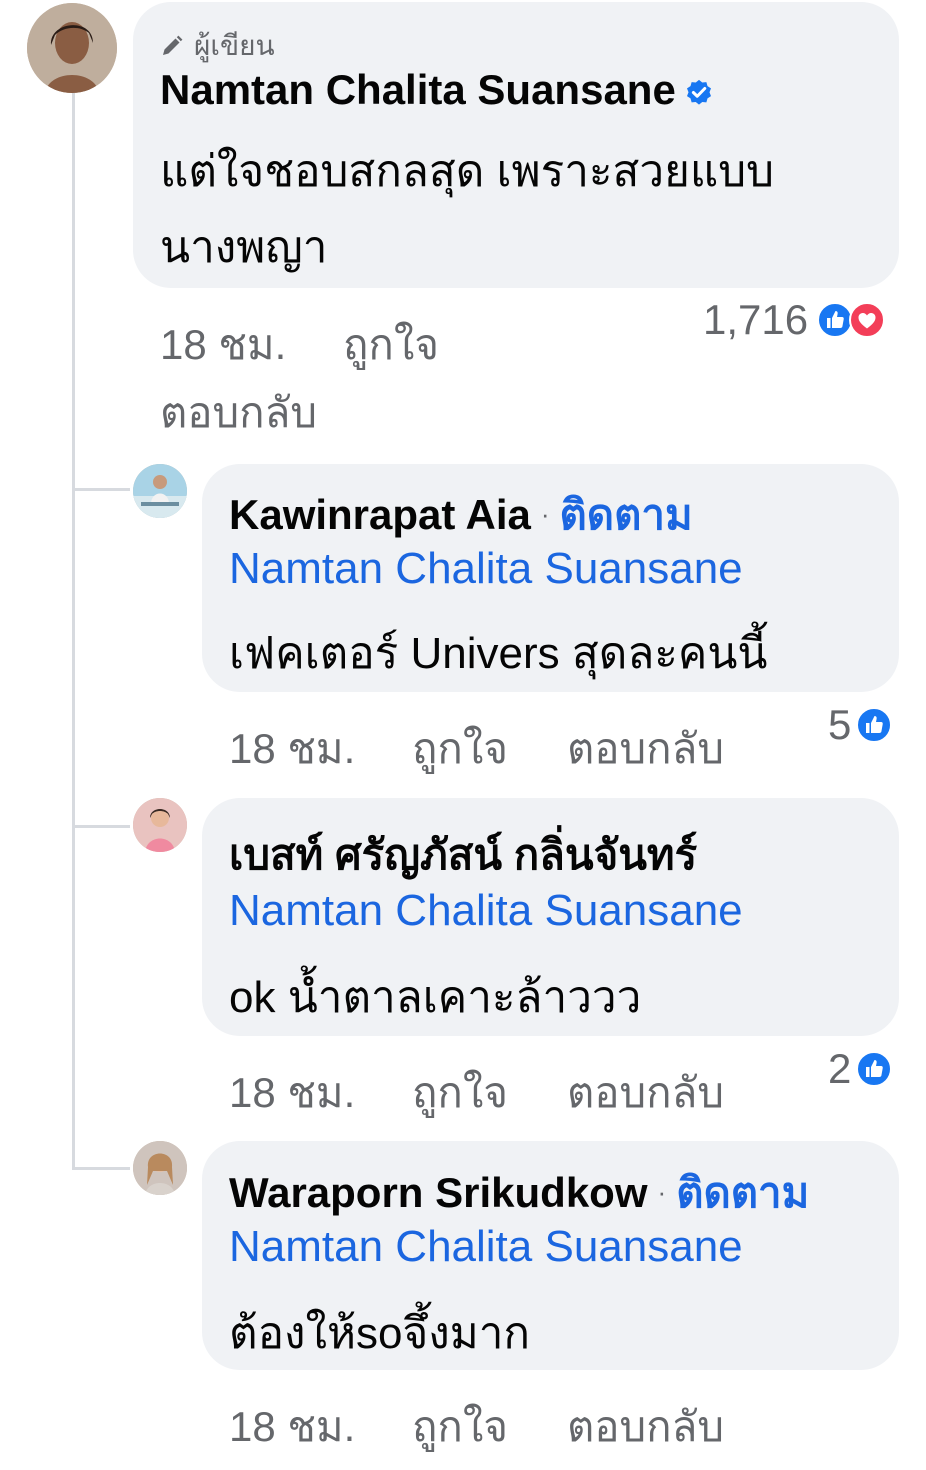  I want to click on reaction-summary: 1,716, so click(794, 320).